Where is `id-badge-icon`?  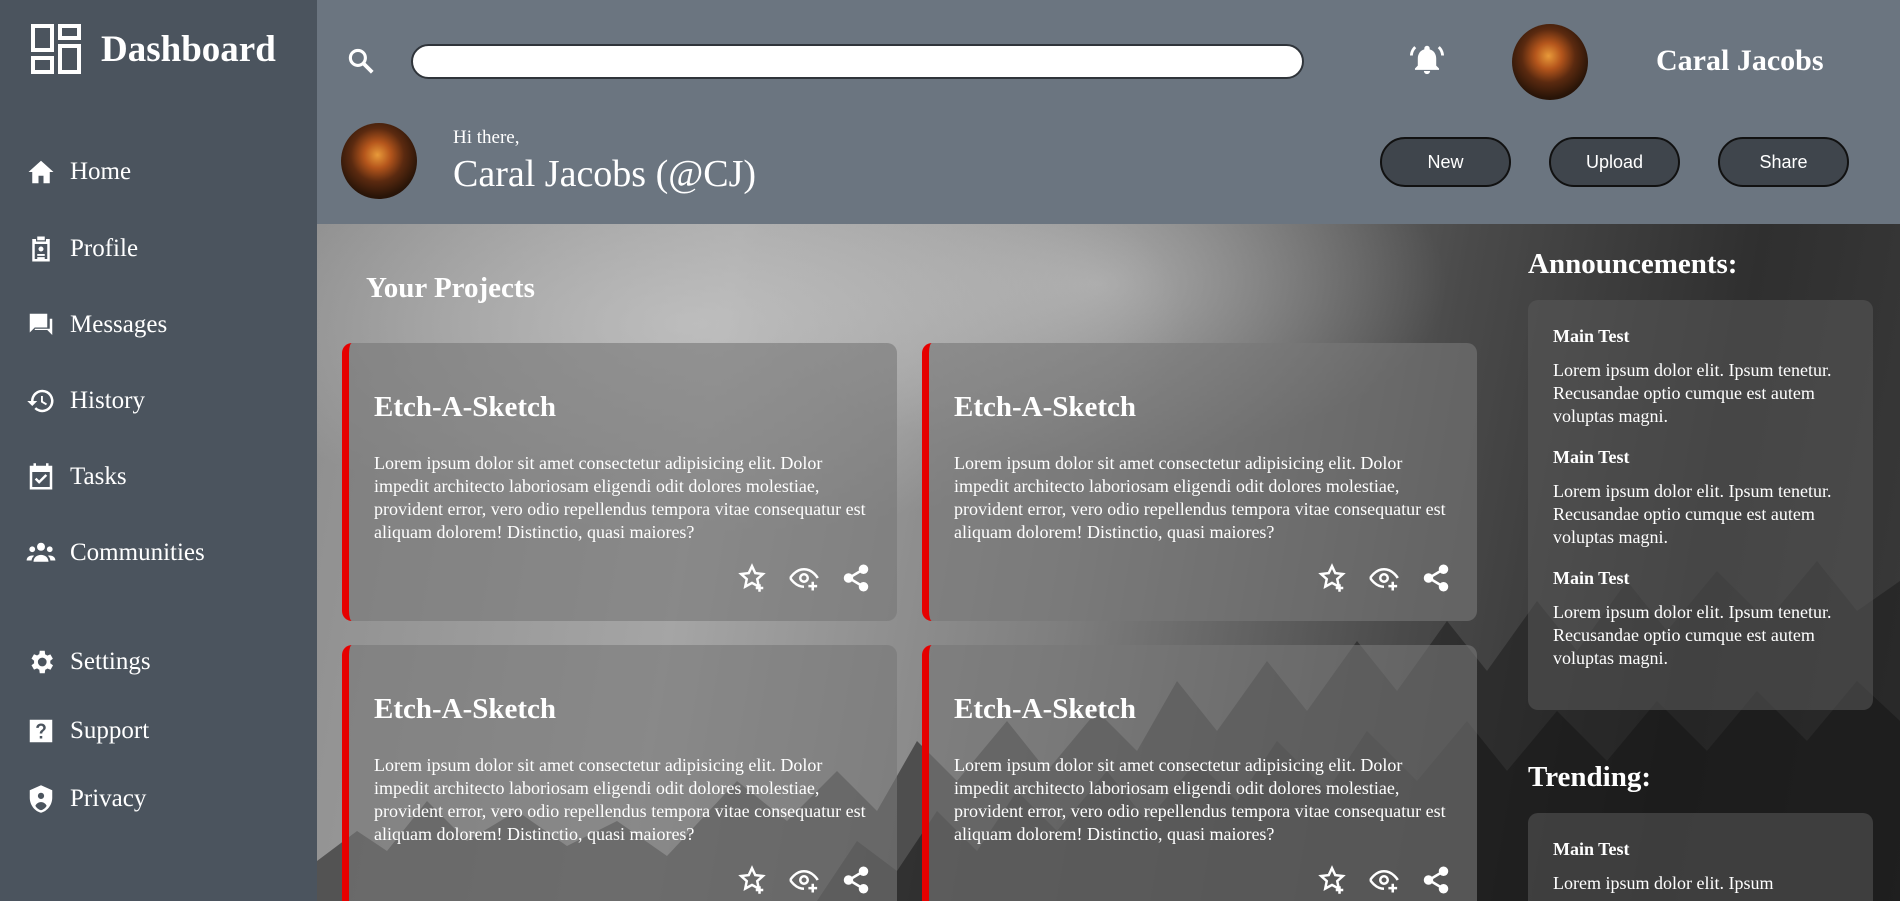
id-badge-icon is located at coordinates (41, 249).